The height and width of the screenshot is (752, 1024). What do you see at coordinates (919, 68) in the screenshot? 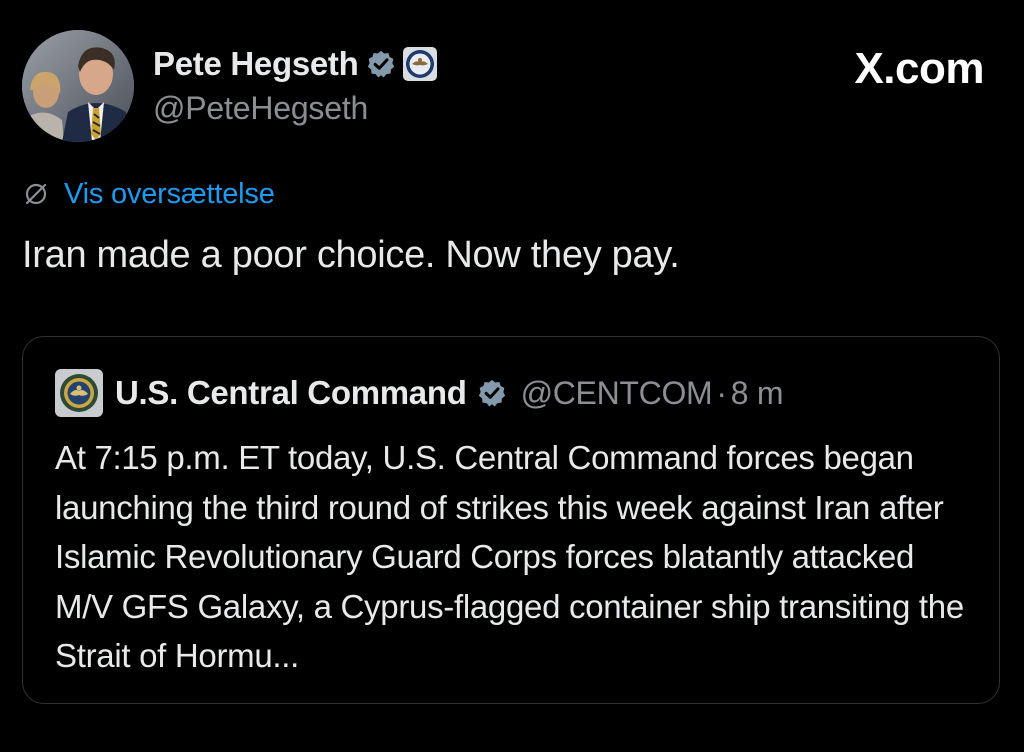
I see `brand-watermark: X.com` at bounding box center [919, 68].